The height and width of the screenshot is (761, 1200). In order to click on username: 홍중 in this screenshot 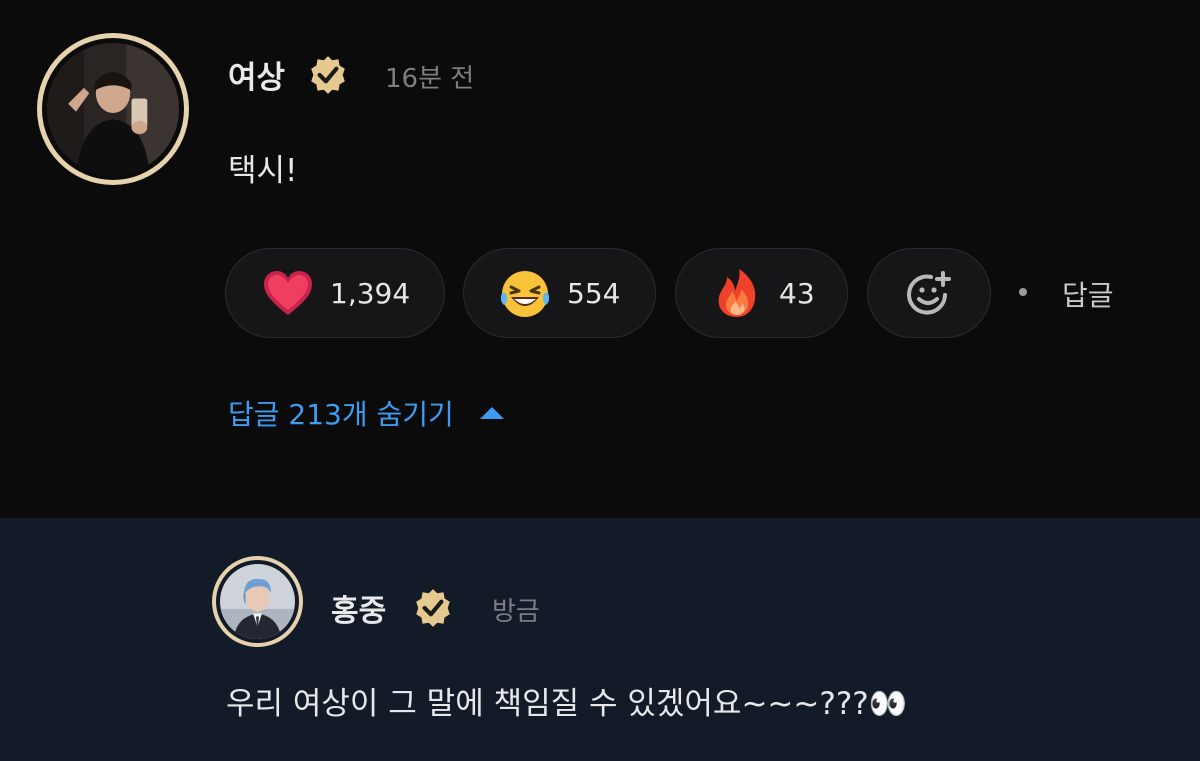, I will do `click(358, 608)`.